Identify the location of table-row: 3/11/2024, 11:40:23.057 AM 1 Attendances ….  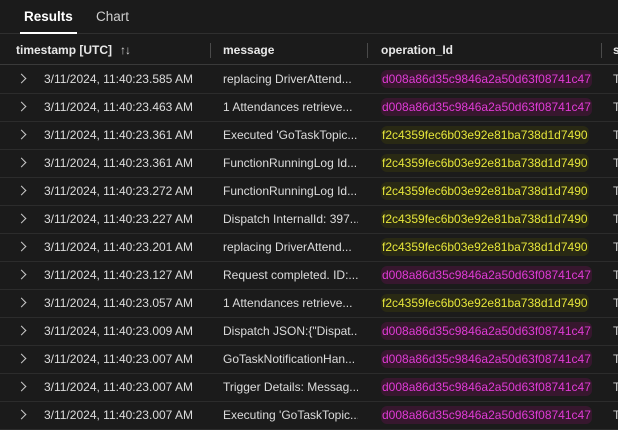
(309, 304).